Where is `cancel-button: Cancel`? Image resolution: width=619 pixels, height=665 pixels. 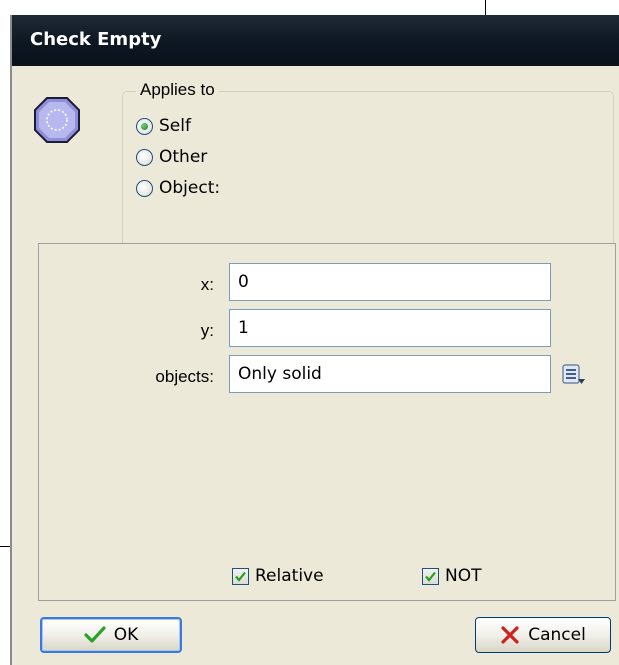
cancel-button: Cancel is located at coordinates (543, 635).